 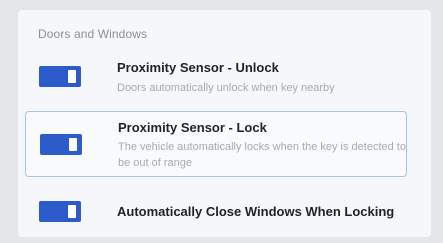 What do you see at coordinates (198, 67) in the screenshot?
I see `setting-label: Proximity Sensor - Unlock` at bounding box center [198, 67].